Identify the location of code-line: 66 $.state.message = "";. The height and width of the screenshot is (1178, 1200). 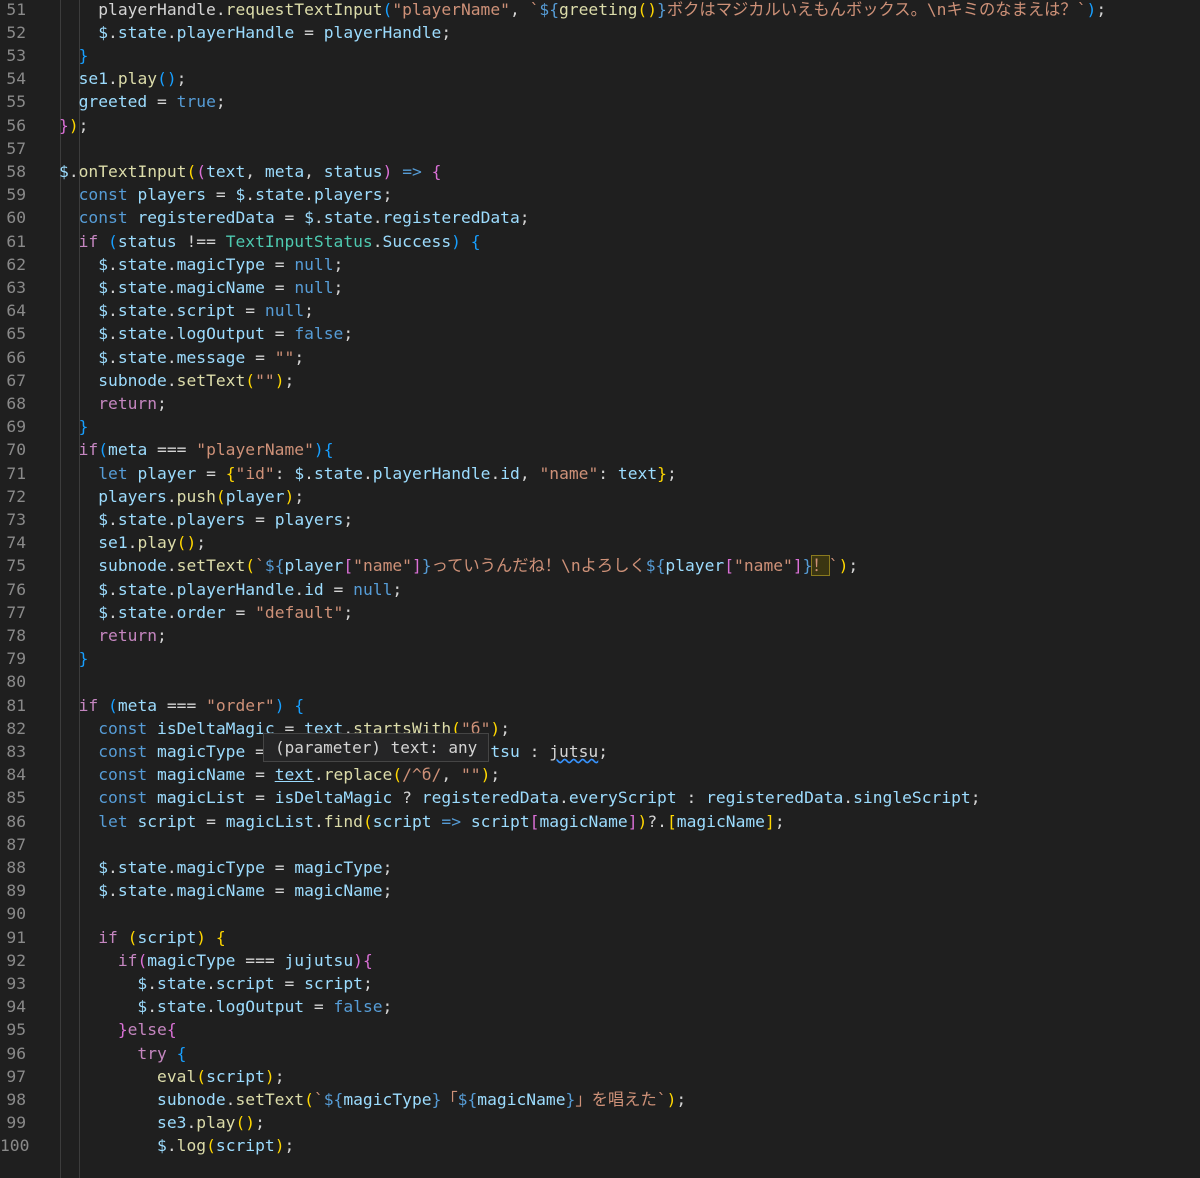
(600, 357).